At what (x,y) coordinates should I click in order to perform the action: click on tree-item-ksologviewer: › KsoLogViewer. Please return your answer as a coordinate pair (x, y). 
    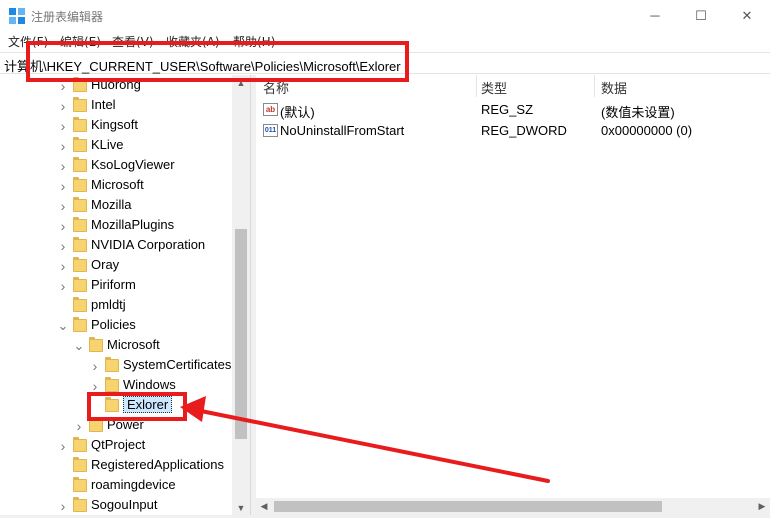
    Looking at the image, I should click on (116, 166).